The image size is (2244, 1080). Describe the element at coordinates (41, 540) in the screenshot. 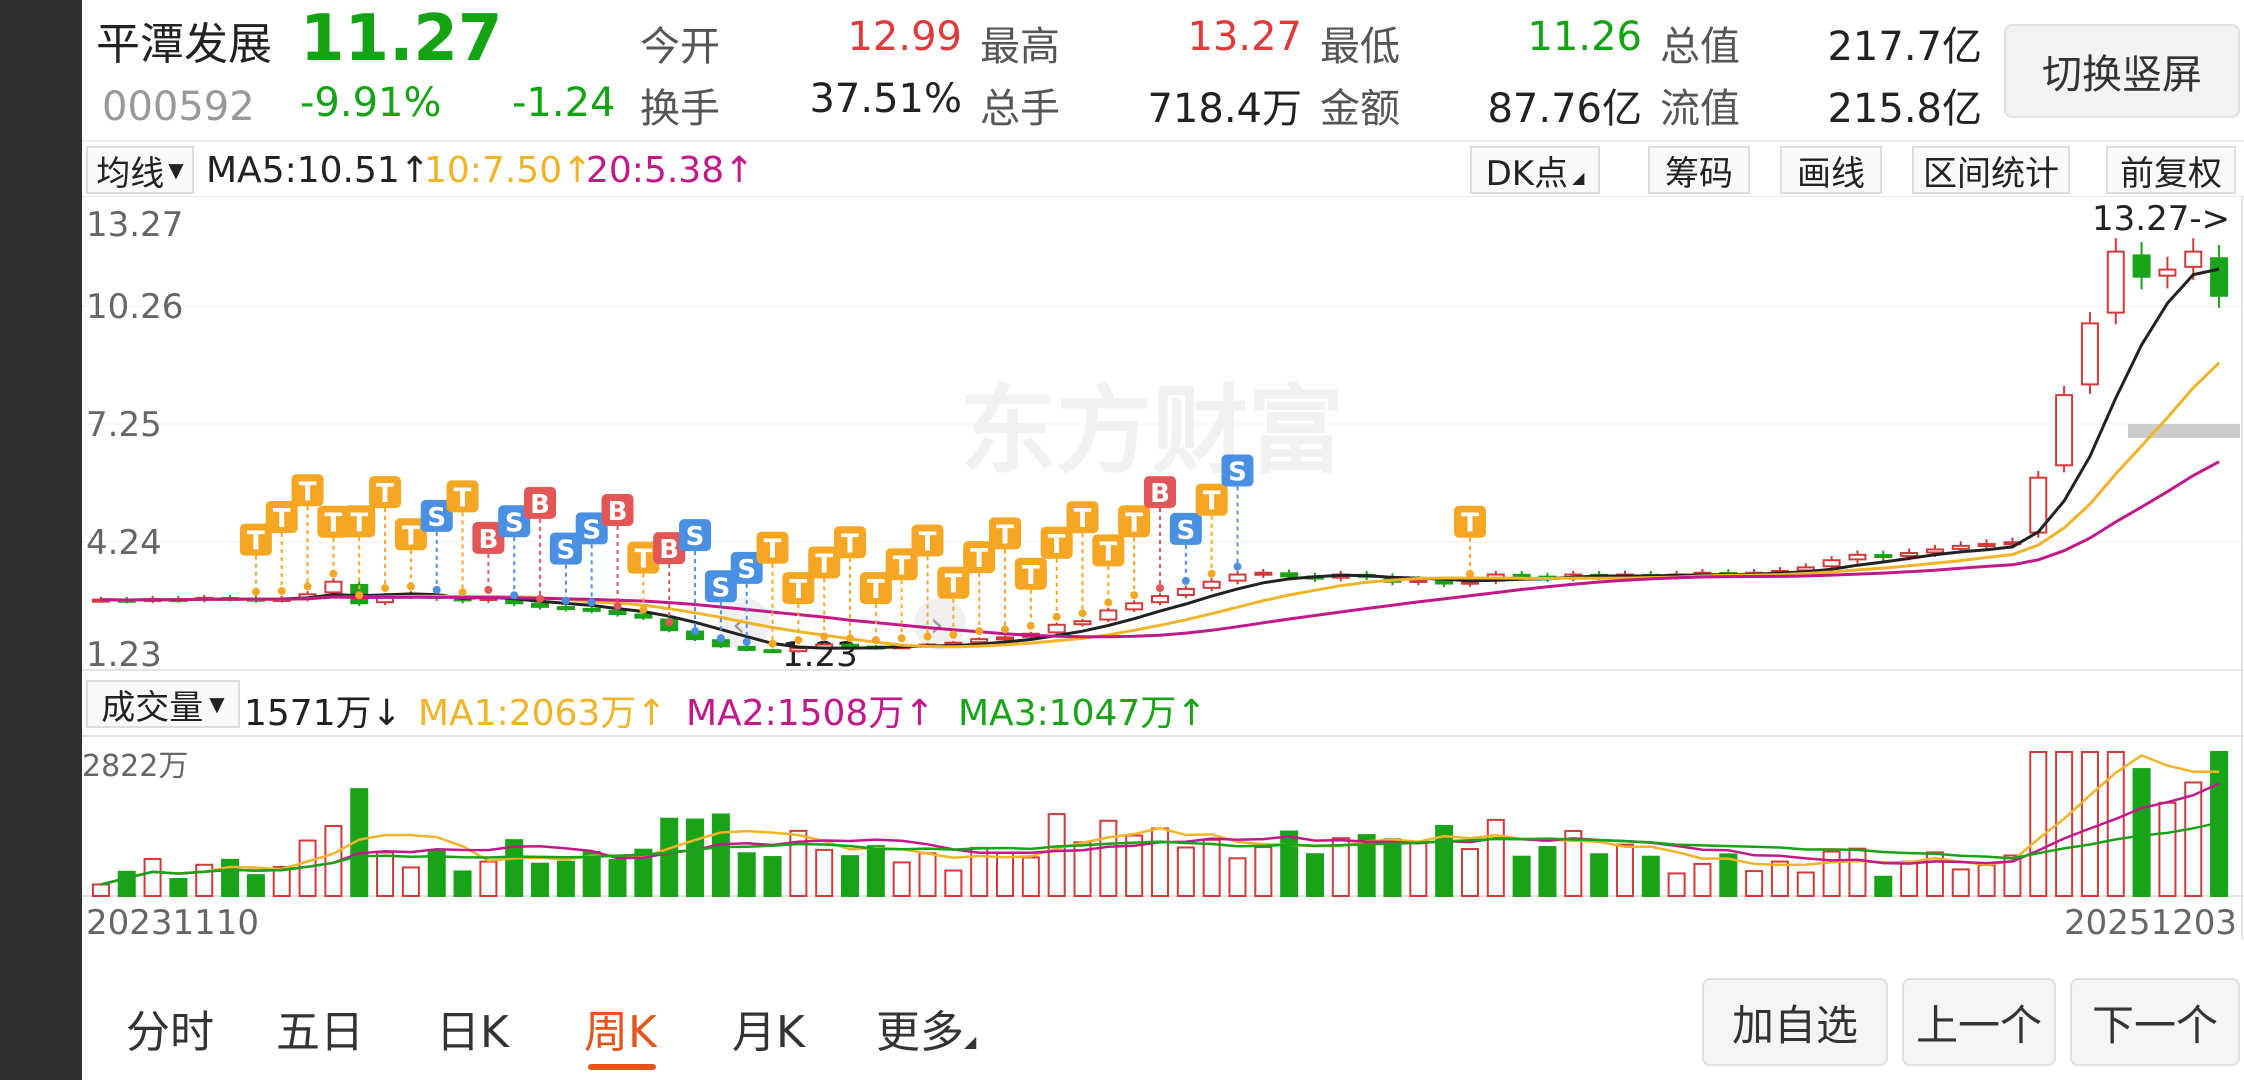

I see `left-edge-bar` at that location.